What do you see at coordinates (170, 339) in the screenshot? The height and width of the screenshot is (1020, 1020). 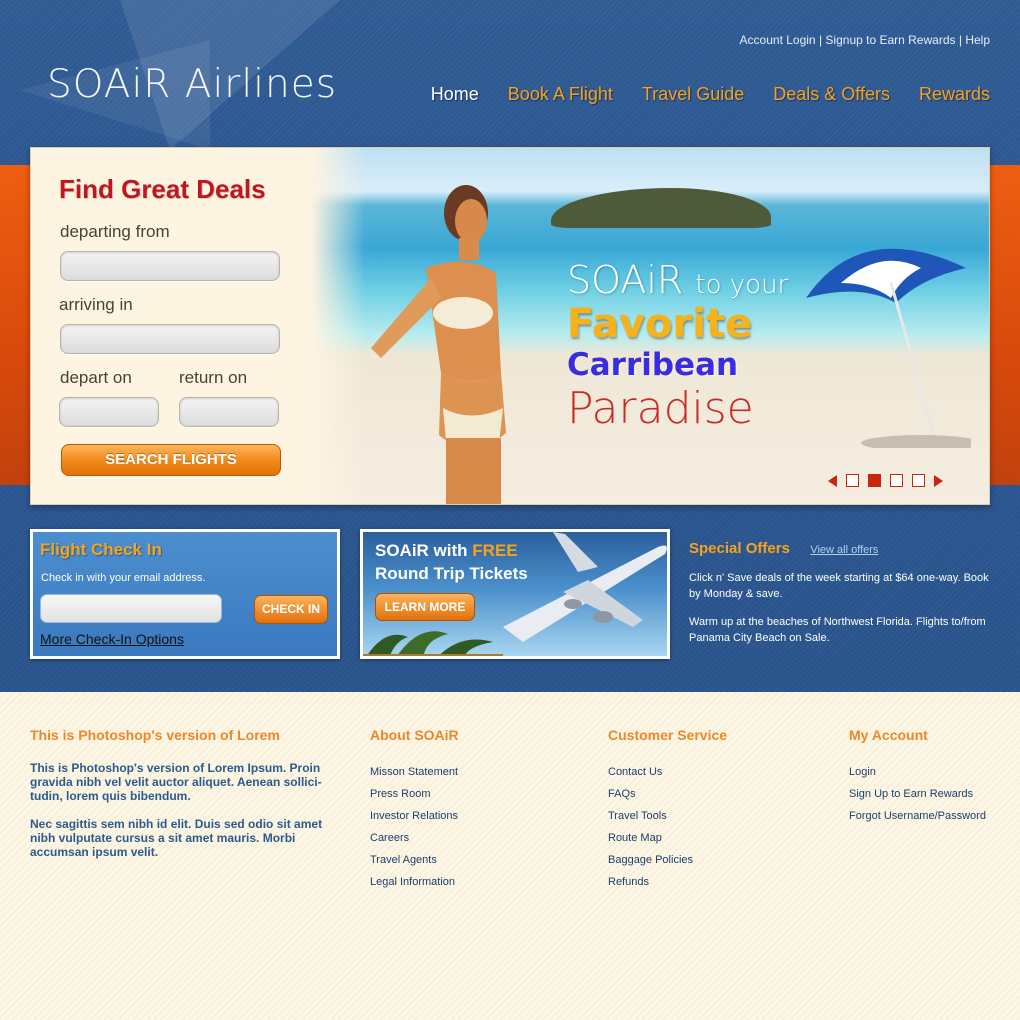 I see `arriving-input` at bounding box center [170, 339].